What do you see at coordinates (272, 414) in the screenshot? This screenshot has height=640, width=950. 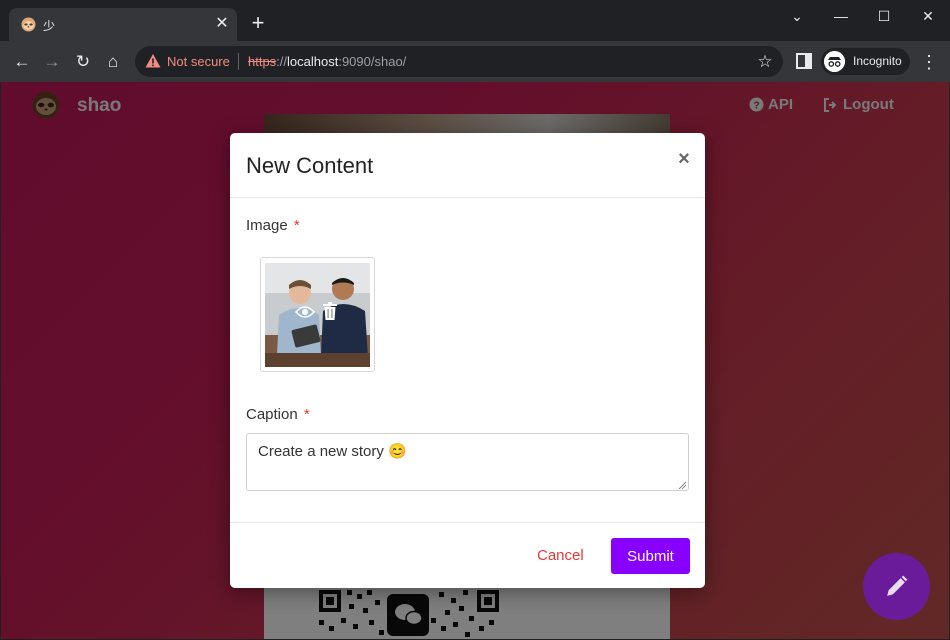 I see `caption-label-text: Caption` at bounding box center [272, 414].